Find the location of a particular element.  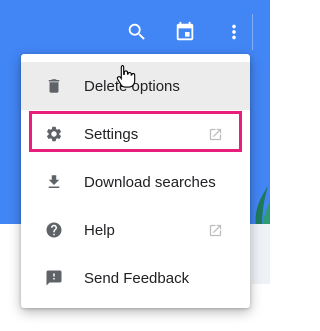

feedback-icon is located at coordinates (54, 278).